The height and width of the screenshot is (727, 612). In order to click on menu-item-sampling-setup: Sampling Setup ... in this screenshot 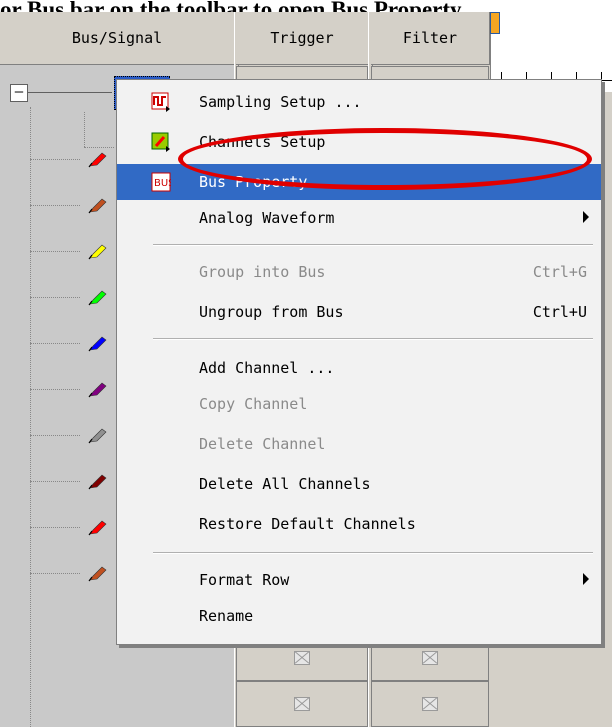, I will do `click(359, 102)`.